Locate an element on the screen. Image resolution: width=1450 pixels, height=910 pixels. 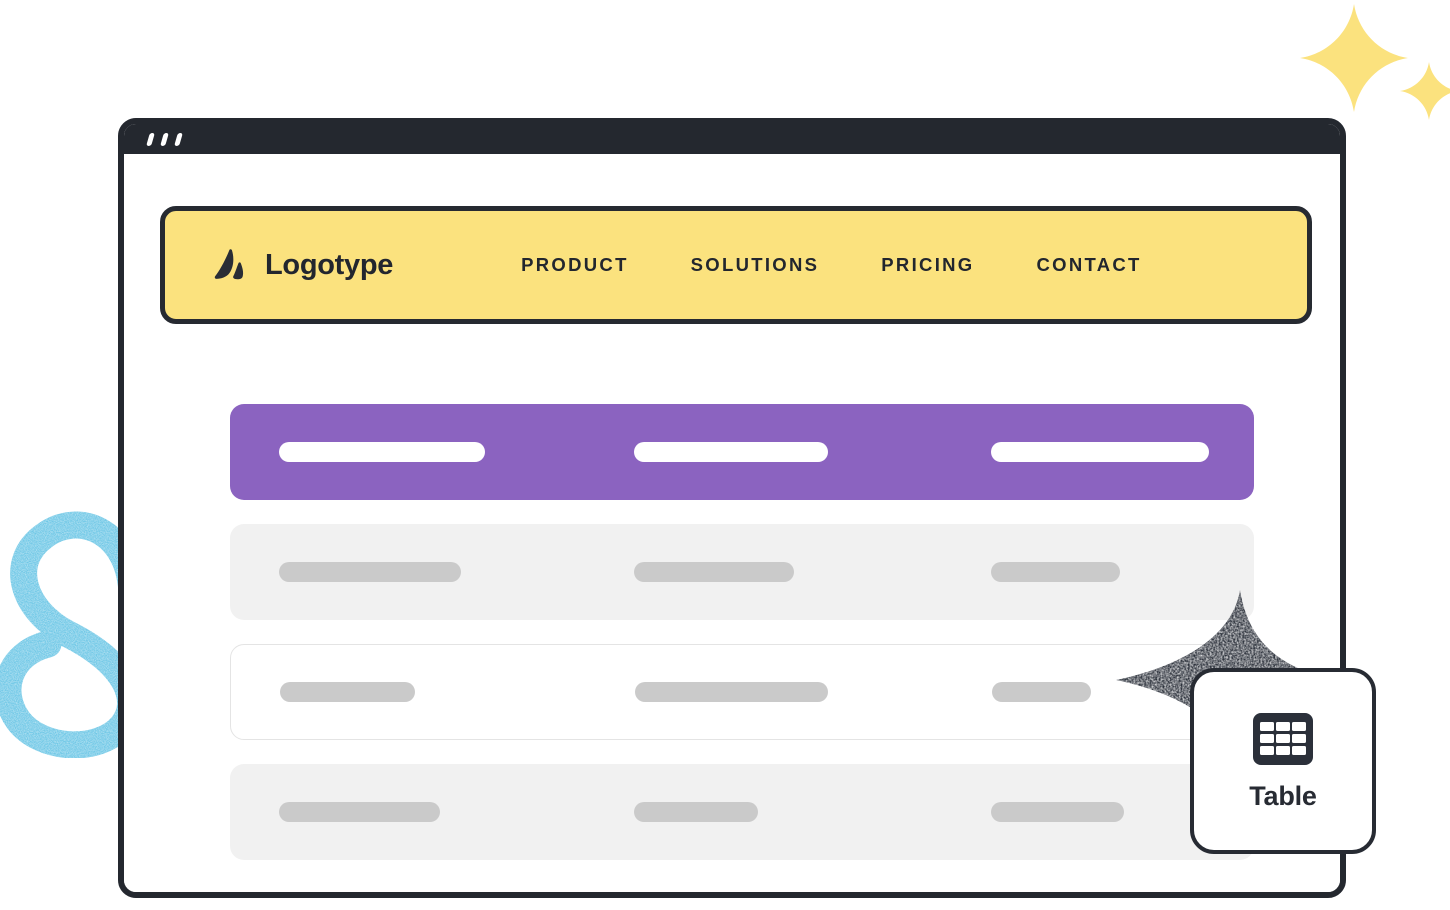
nav-link-solutions: SOLUTIONS is located at coordinates (755, 265).